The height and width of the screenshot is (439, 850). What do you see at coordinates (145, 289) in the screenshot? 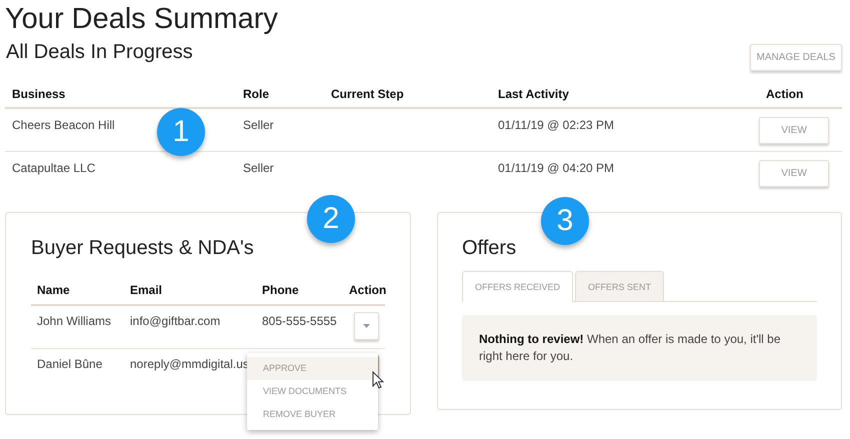
I see `column-header: Email` at bounding box center [145, 289].